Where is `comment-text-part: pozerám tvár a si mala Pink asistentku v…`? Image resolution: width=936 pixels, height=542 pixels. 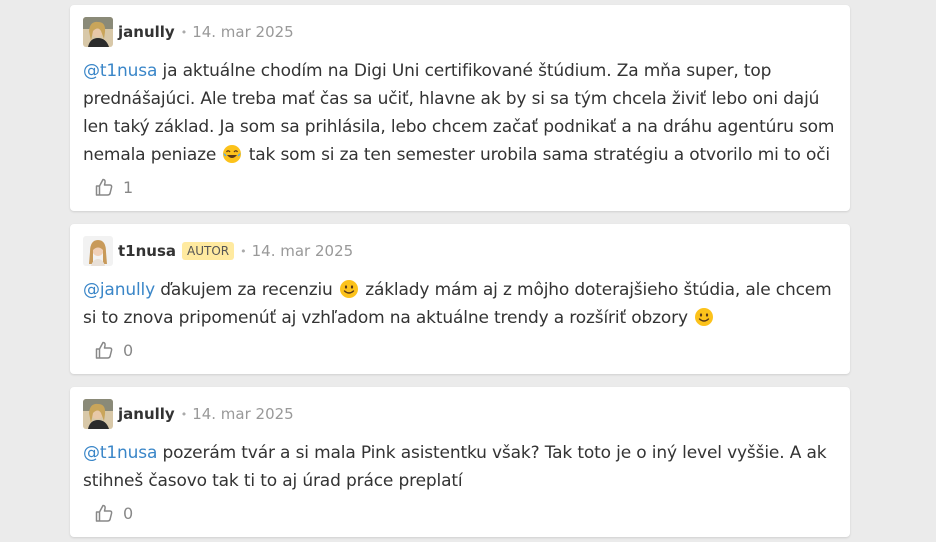 comment-text-part: pozerám tvár a si mala Pink asistentku v… is located at coordinates (455, 467).